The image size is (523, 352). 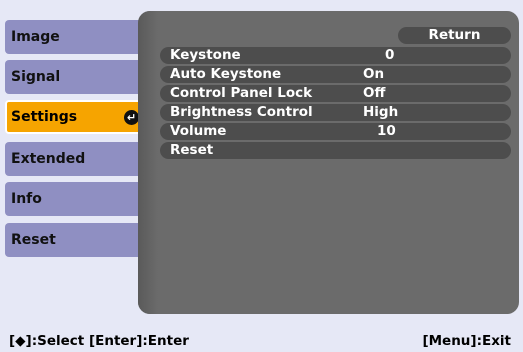 I want to click on setting-name: Brightness Control, so click(x=241, y=112).